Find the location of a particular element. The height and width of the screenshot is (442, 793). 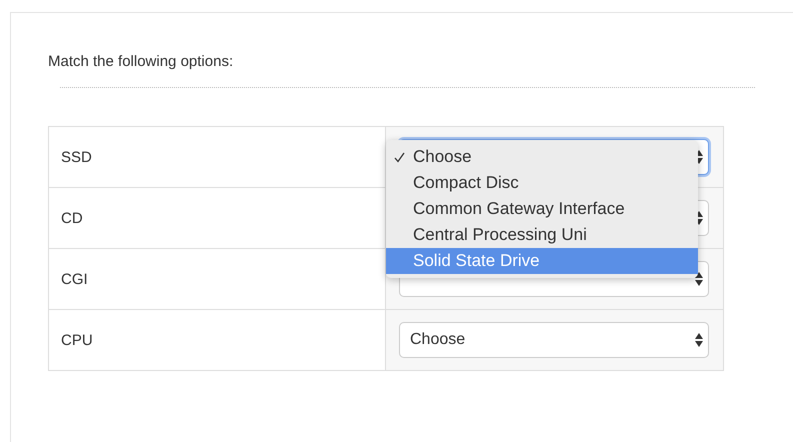

dropdown-option: Common Gateway Interface is located at coordinates (542, 209).